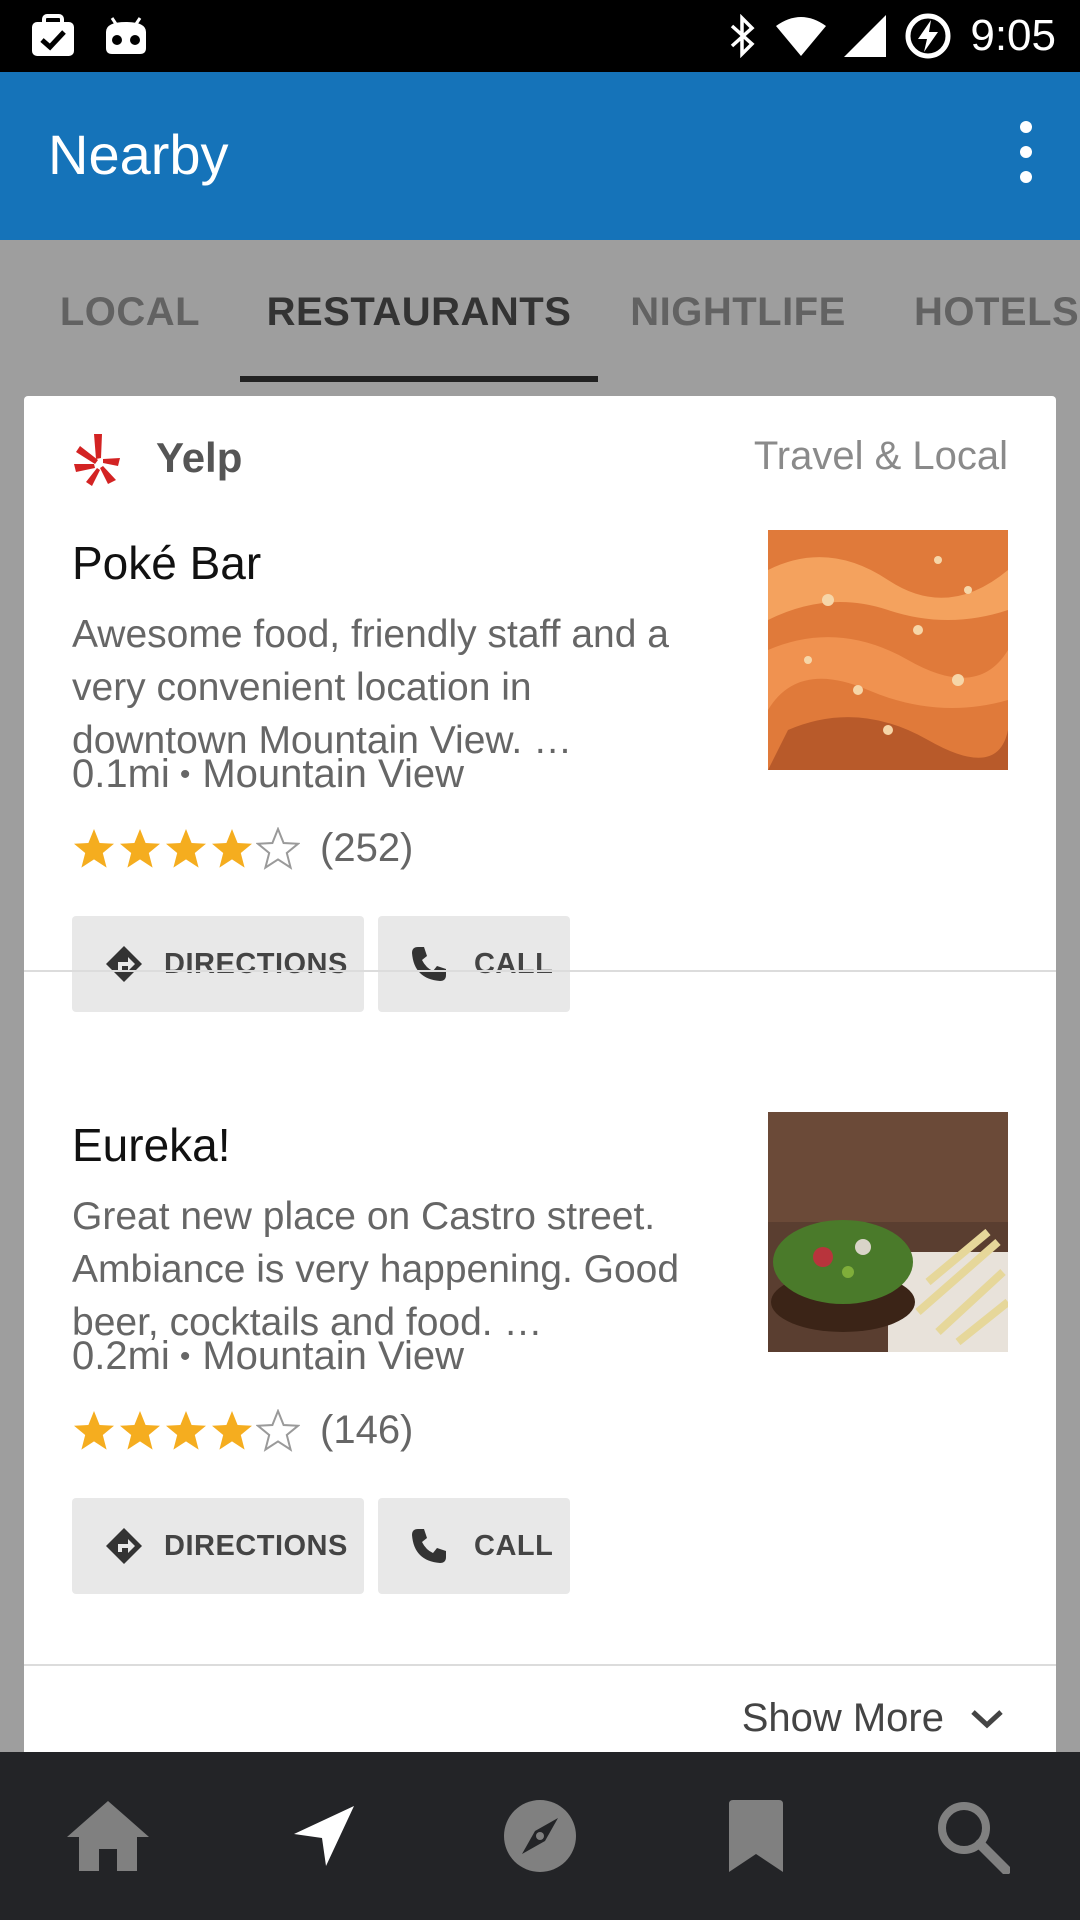 The height and width of the screenshot is (1920, 1080). I want to click on place-meta: 0.1mi • Mountain View, so click(268, 774).